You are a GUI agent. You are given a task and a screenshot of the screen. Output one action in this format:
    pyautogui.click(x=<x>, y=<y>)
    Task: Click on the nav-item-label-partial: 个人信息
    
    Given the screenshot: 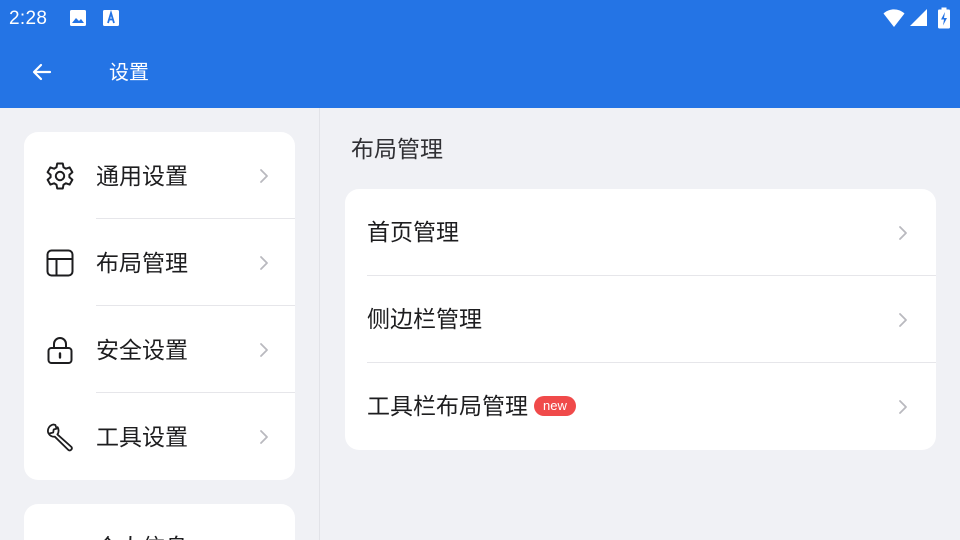 What is the action you would take?
    pyautogui.click(x=142, y=534)
    